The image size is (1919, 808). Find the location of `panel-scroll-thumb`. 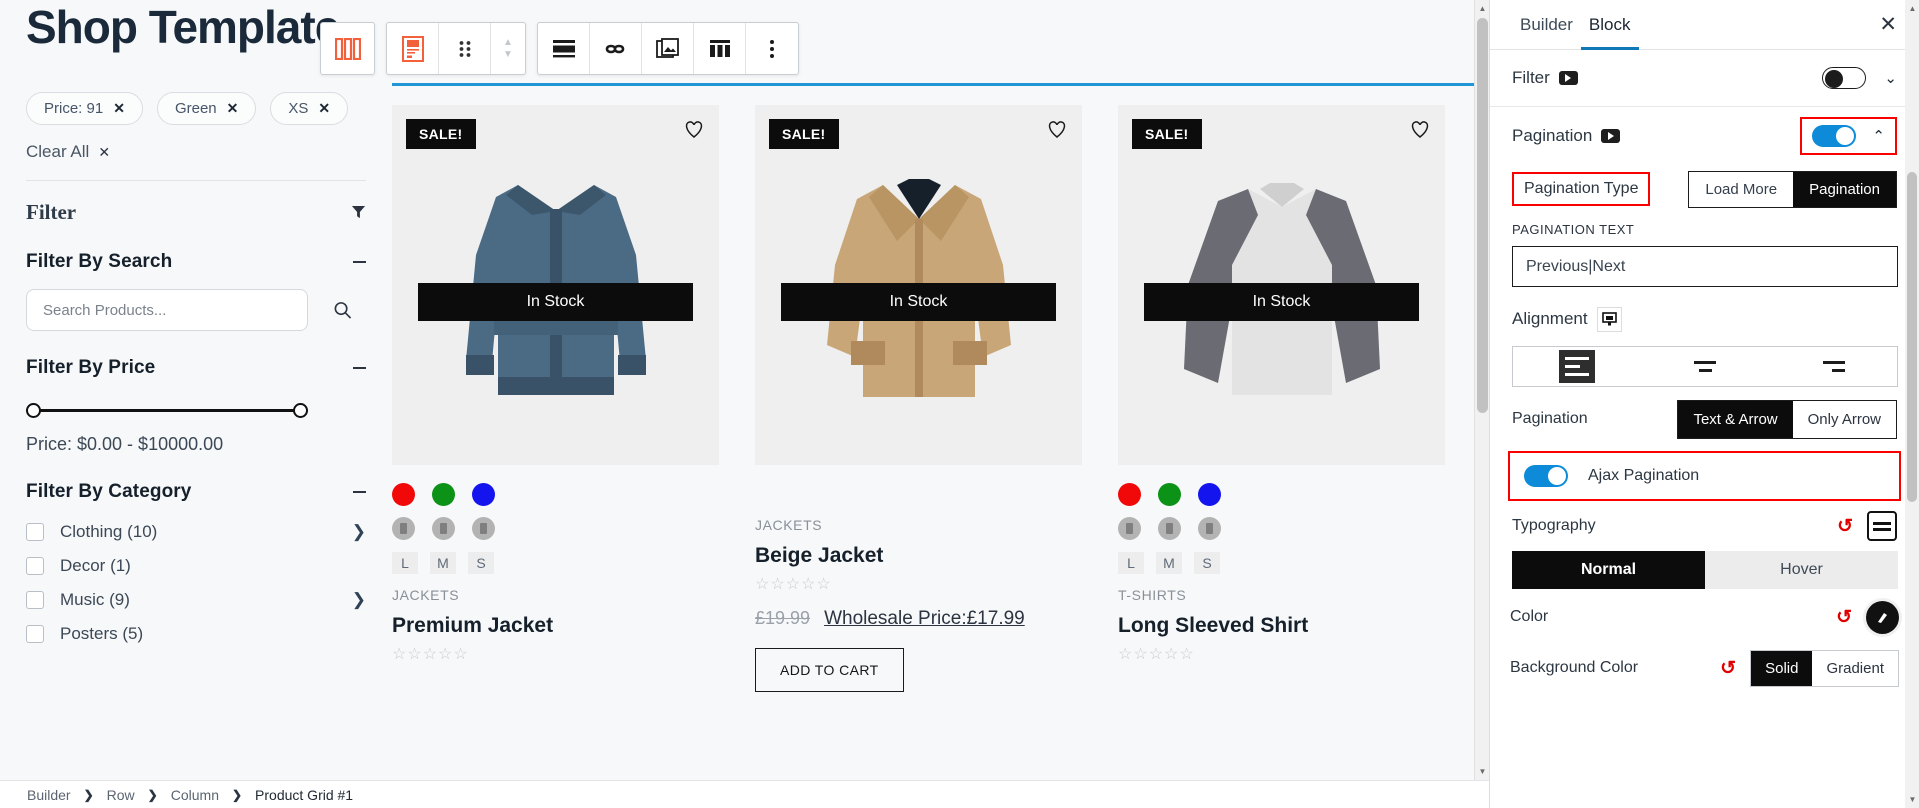

panel-scroll-thumb is located at coordinates (1912, 337).